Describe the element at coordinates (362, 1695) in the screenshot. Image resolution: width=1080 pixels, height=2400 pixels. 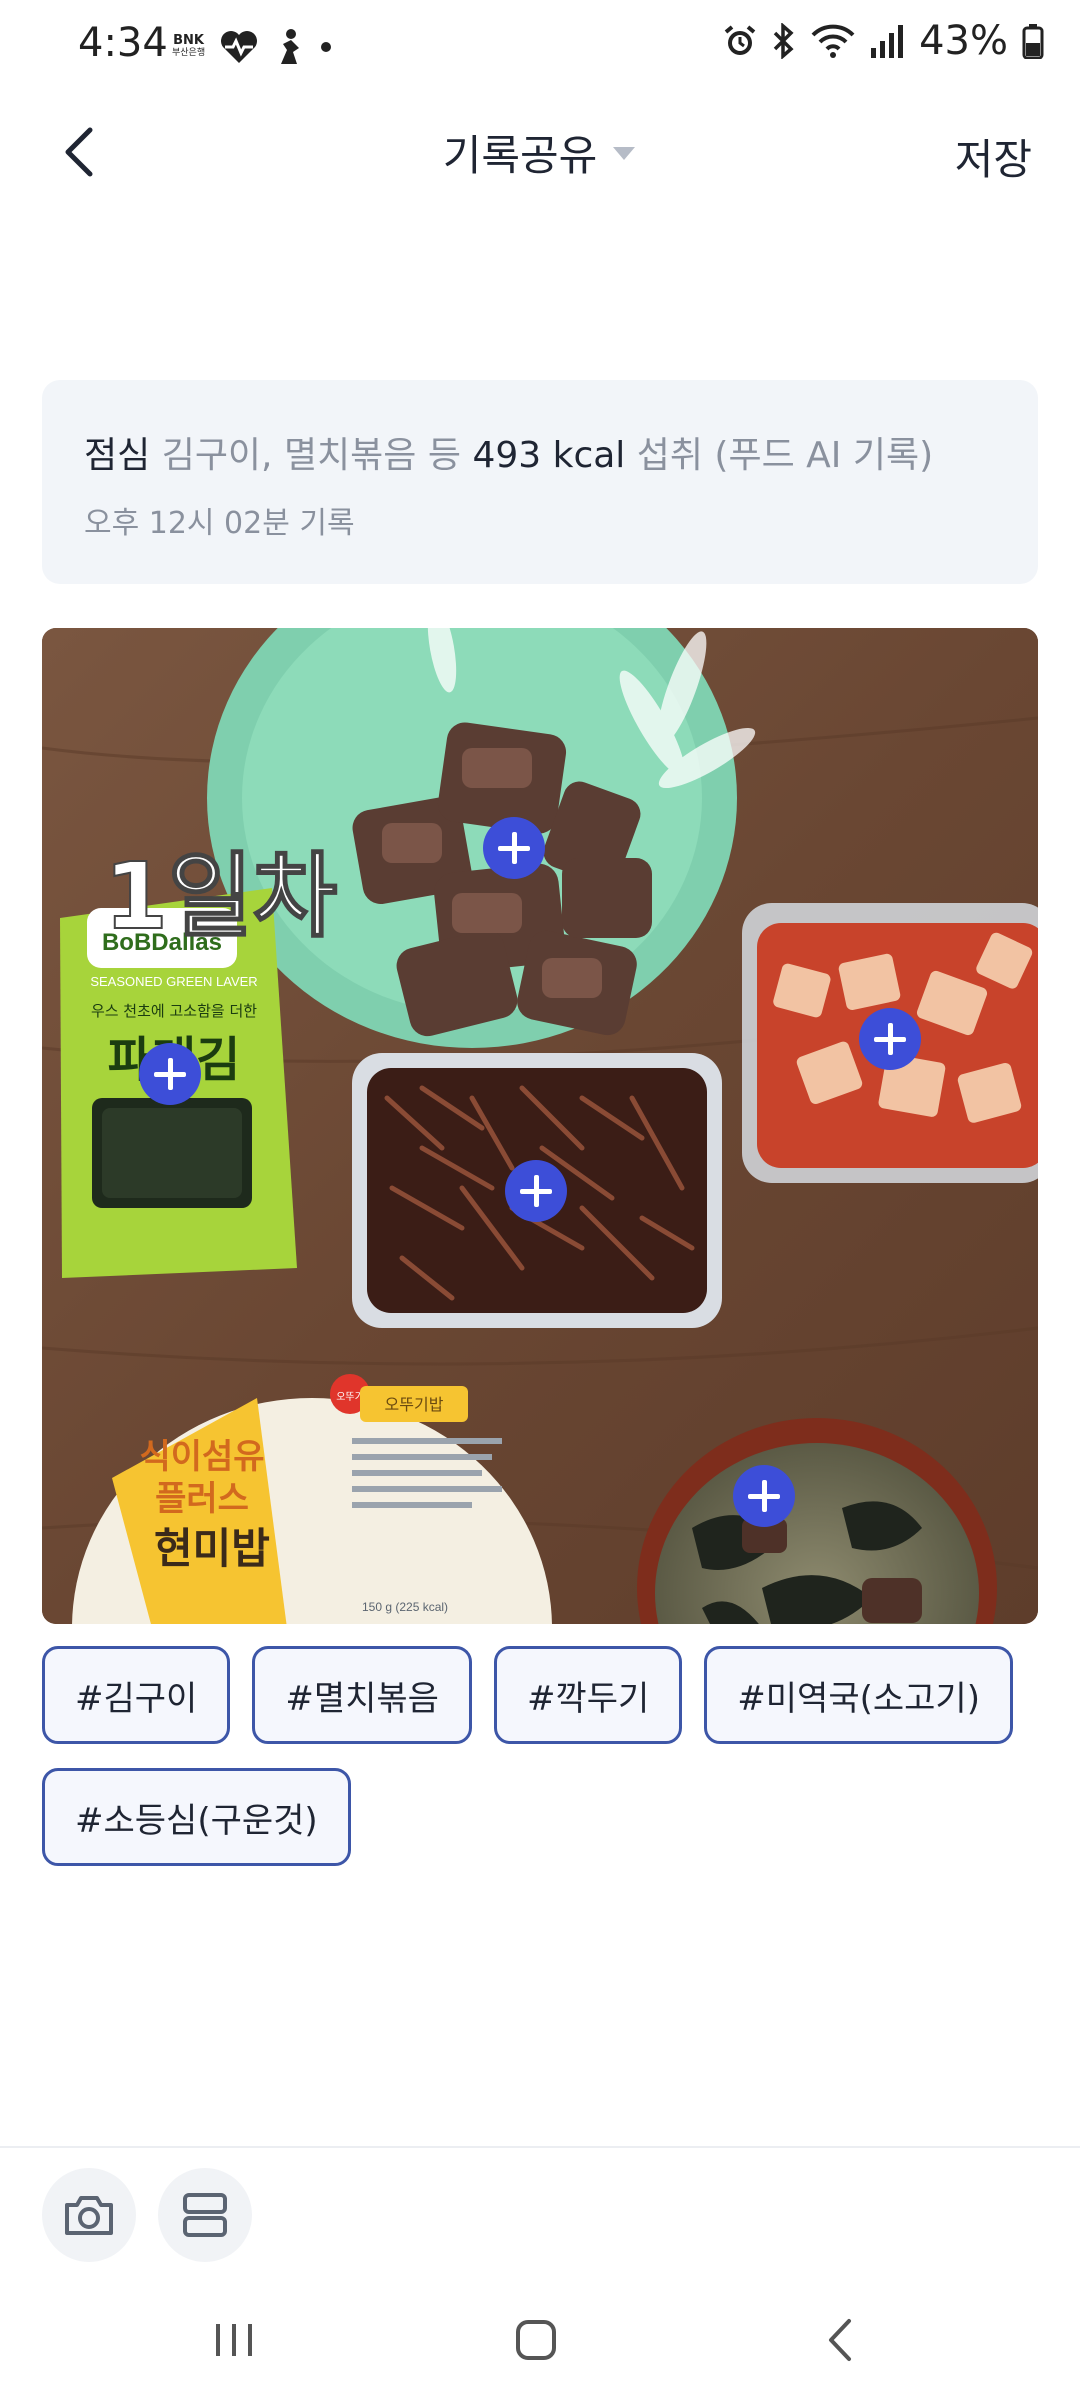
I see `food-tag: #멸치볶음` at that location.